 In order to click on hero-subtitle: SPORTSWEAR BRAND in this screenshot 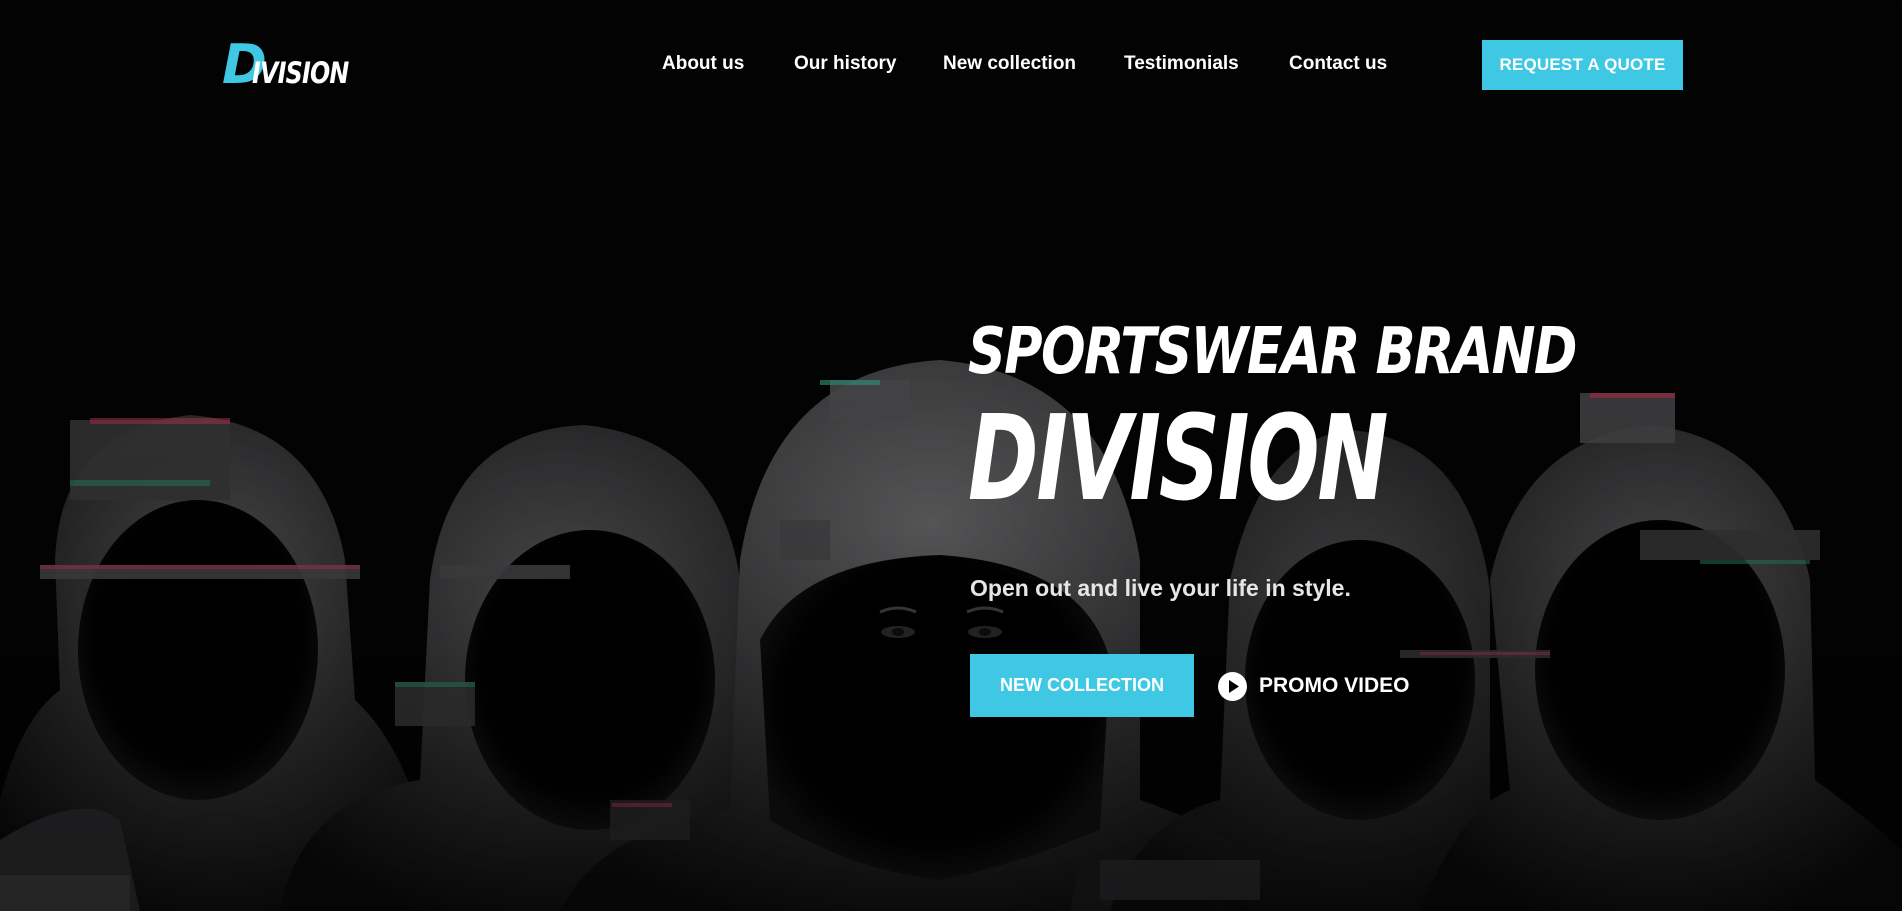, I will do `click(1272, 352)`.